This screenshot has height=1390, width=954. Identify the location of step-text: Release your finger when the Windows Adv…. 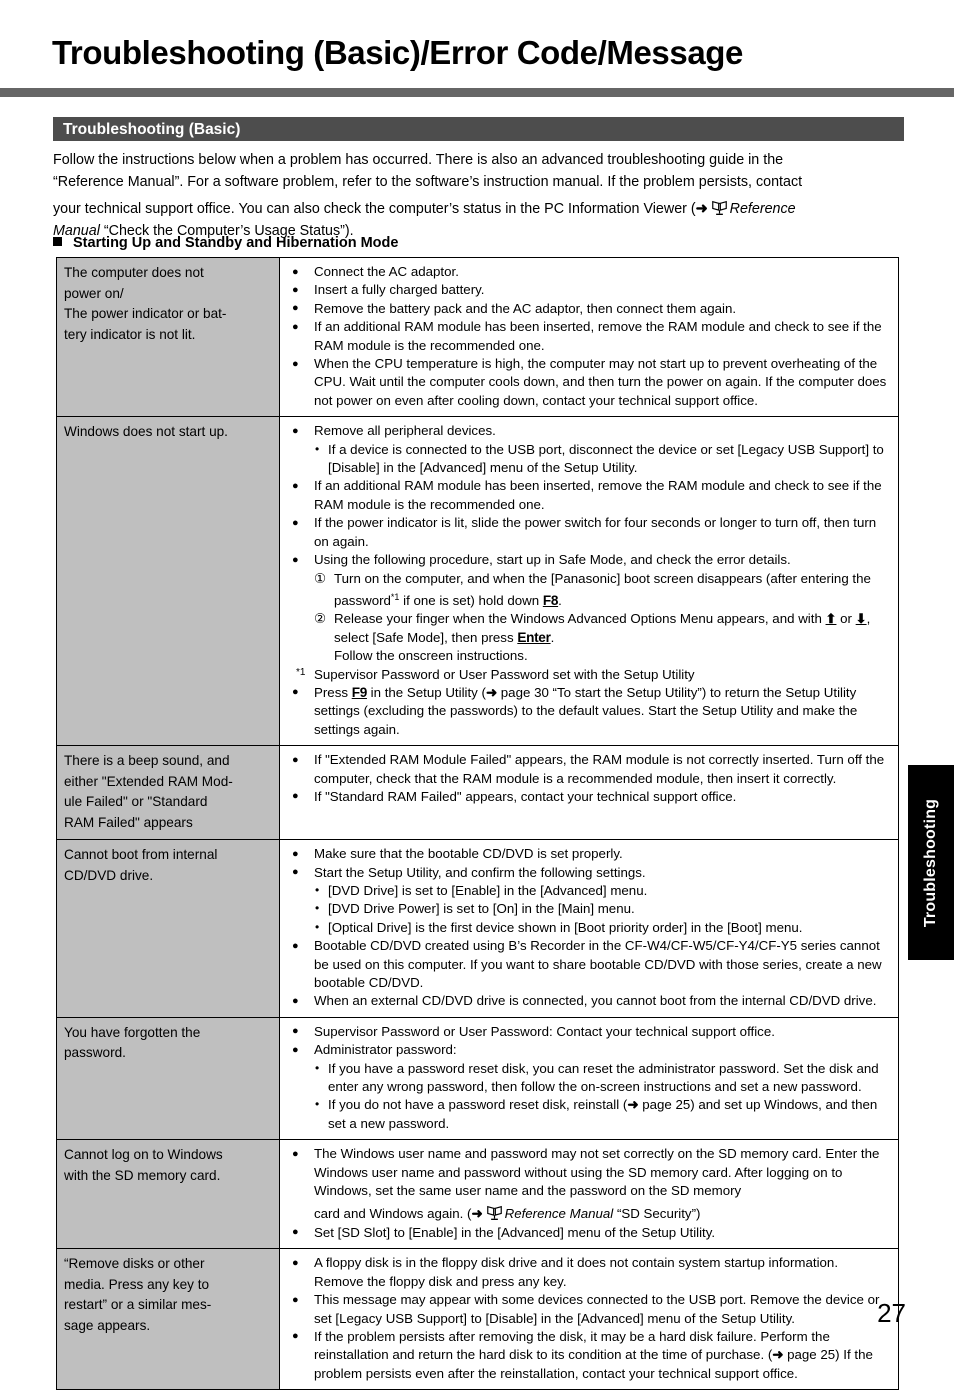
(580, 619).